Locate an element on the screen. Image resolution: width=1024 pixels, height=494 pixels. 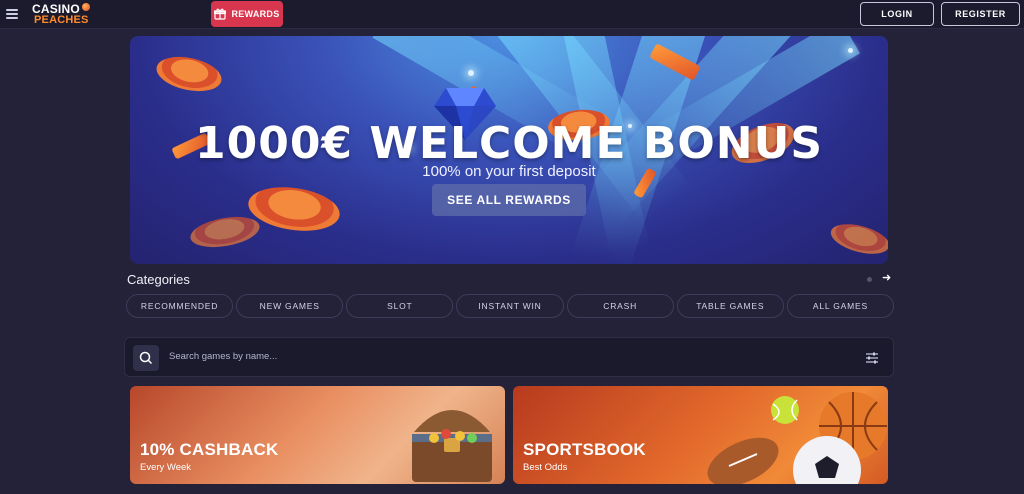
promo-subtitle: Best Odds is located at coordinates (545, 467).